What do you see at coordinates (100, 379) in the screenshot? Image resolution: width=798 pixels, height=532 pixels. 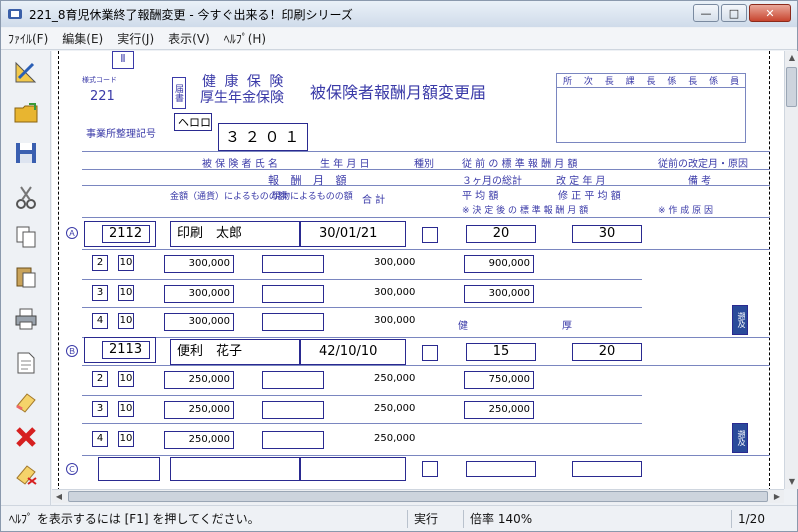 I see `b-row1-month: 2` at bounding box center [100, 379].